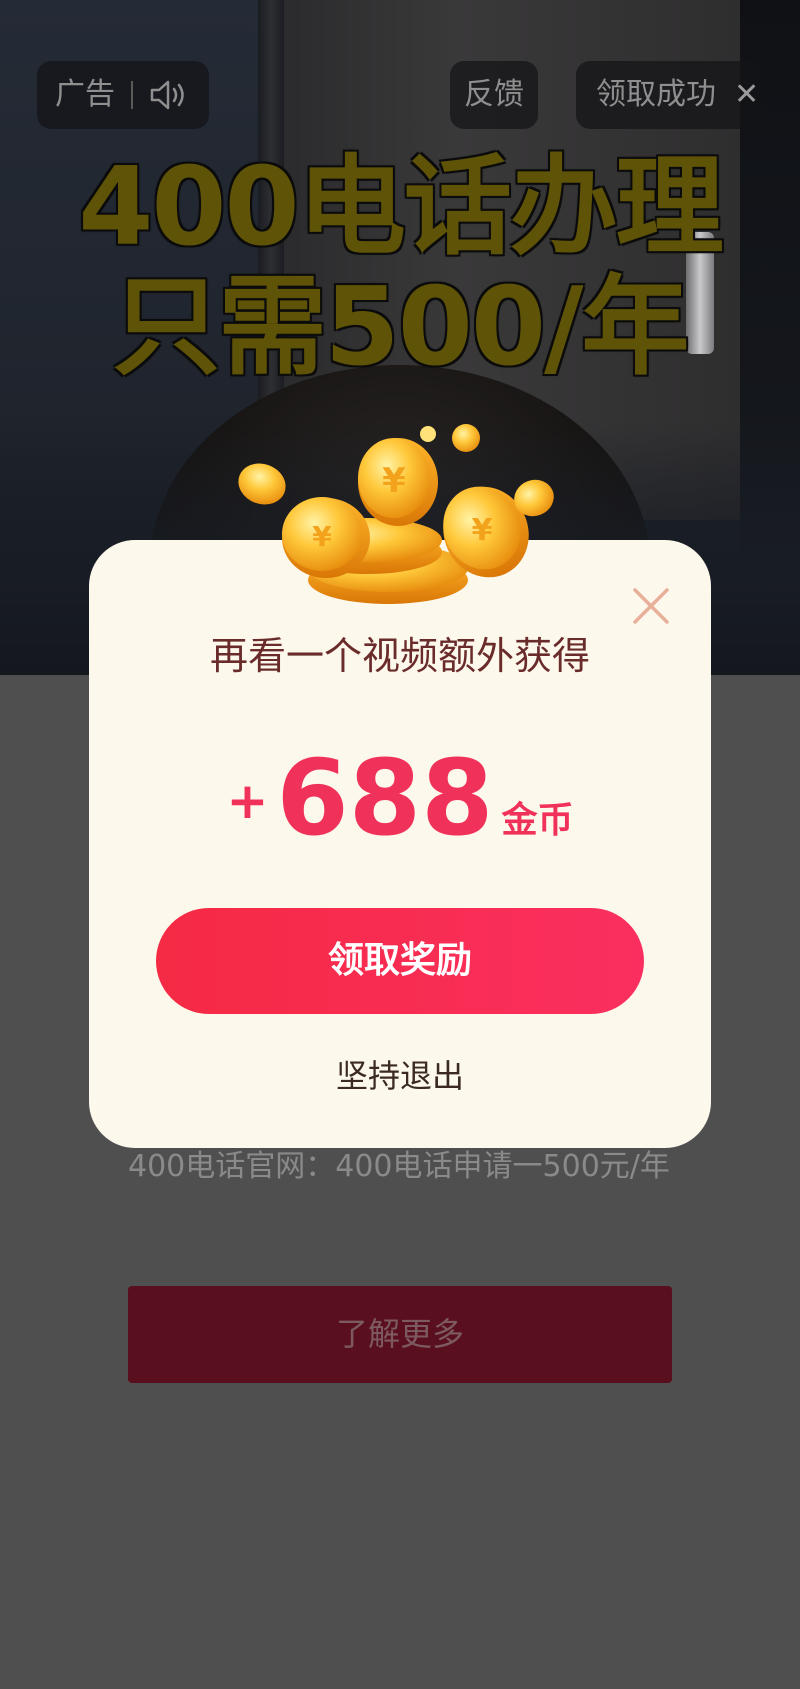  What do you see at coordinates (132, 95) in the screenshot?
I see `divider` at bounding box center [132, 95].